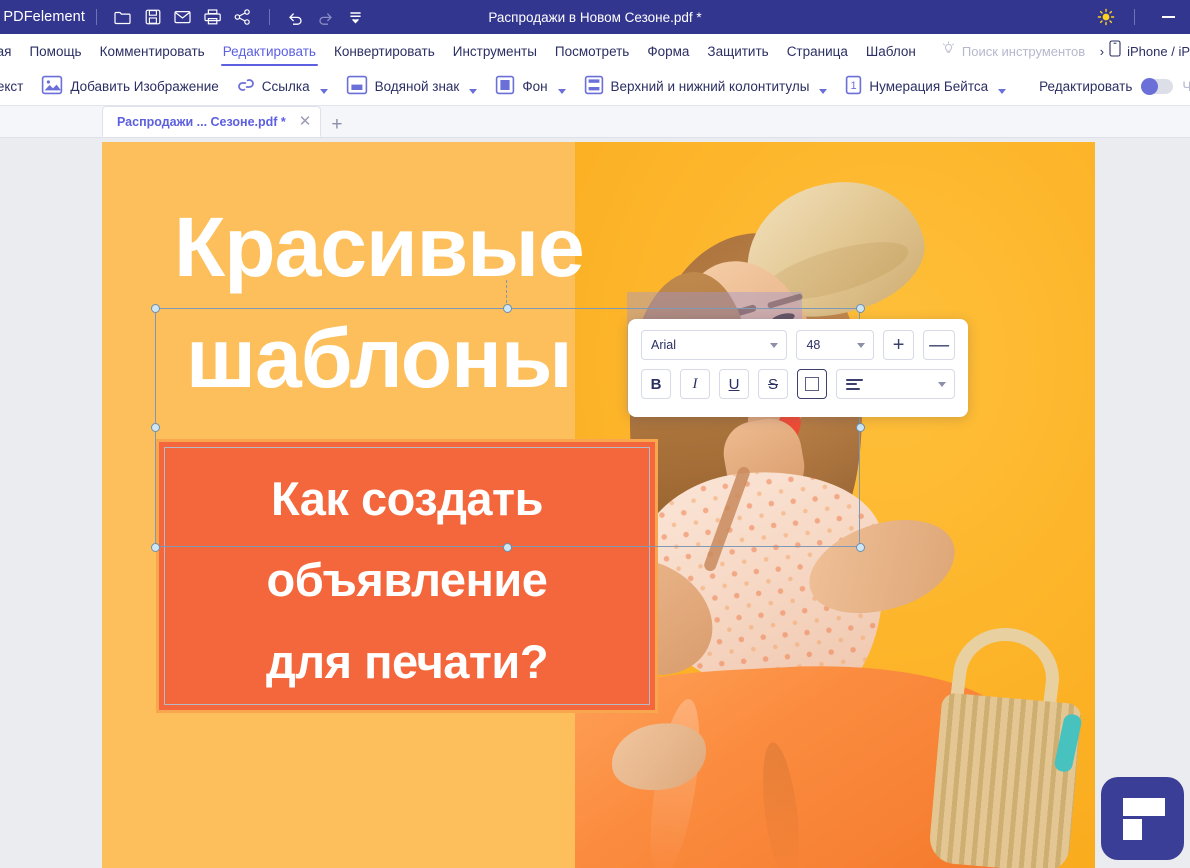  Describe the element at coordinates (507, 308) in the screenshot. I see `resize-handle-top-center` at that location.